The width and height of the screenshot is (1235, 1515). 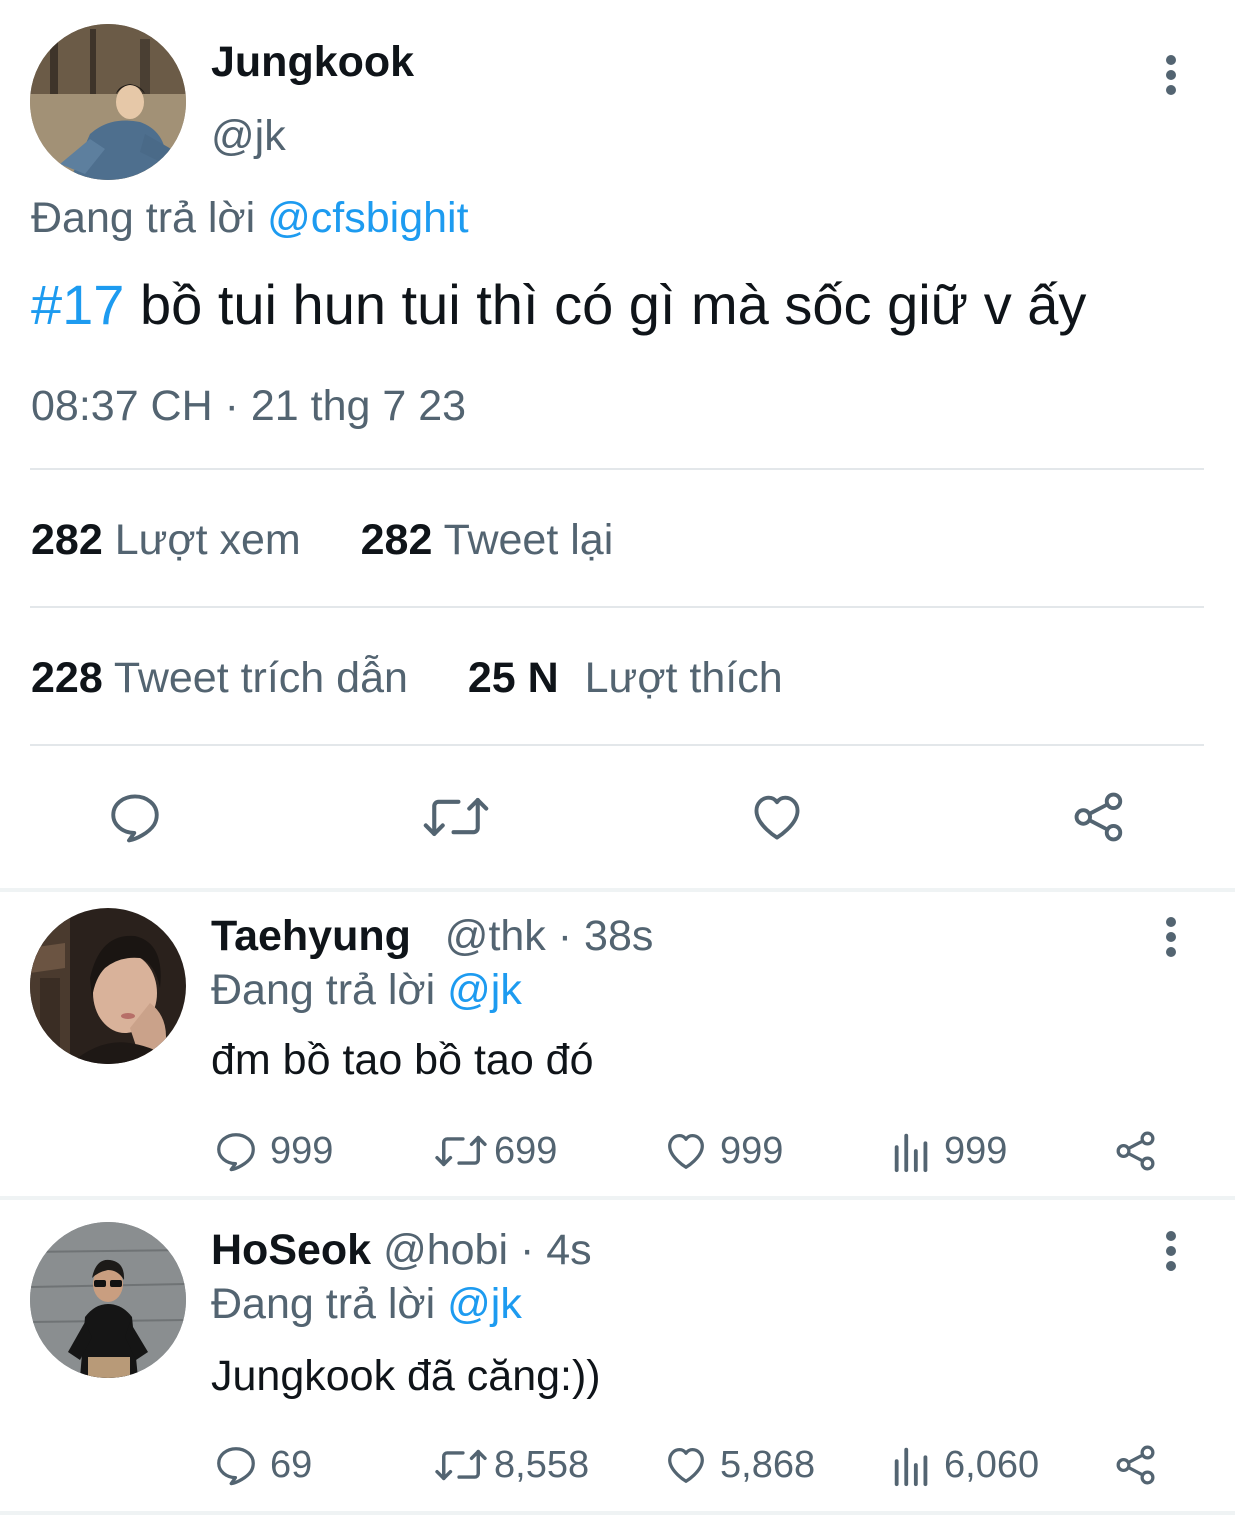 What do you see at coordinates (617, 1513) in the screenshot?
I see `section-divider` at bounding box center [617, 1513].